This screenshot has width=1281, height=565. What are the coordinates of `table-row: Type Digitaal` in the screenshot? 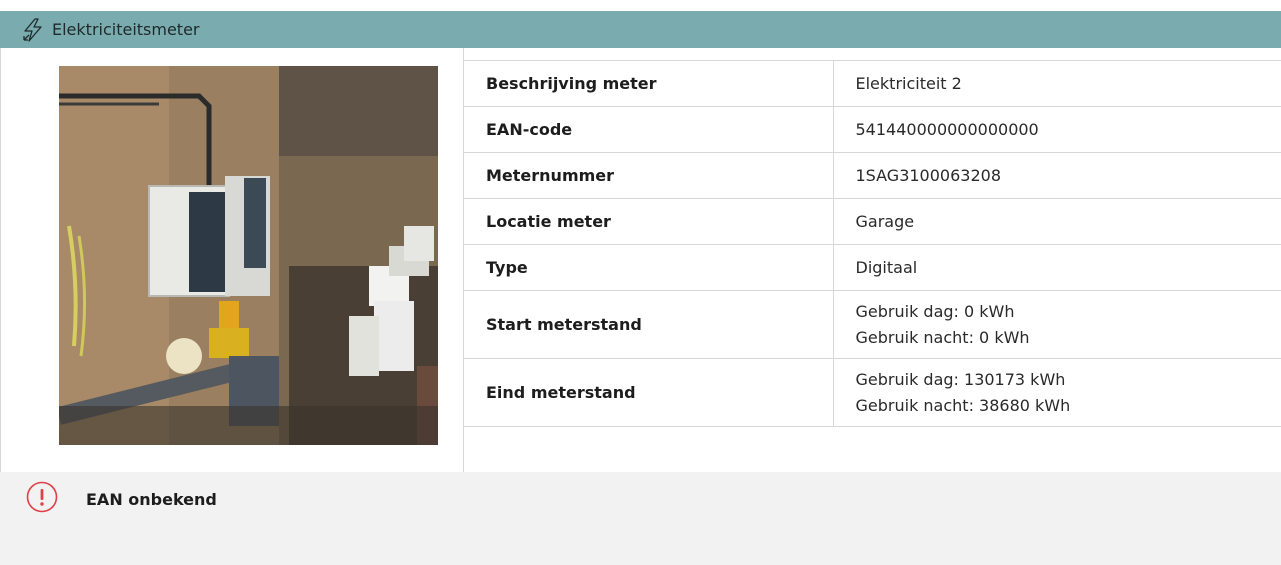 It's located at (872, 267).